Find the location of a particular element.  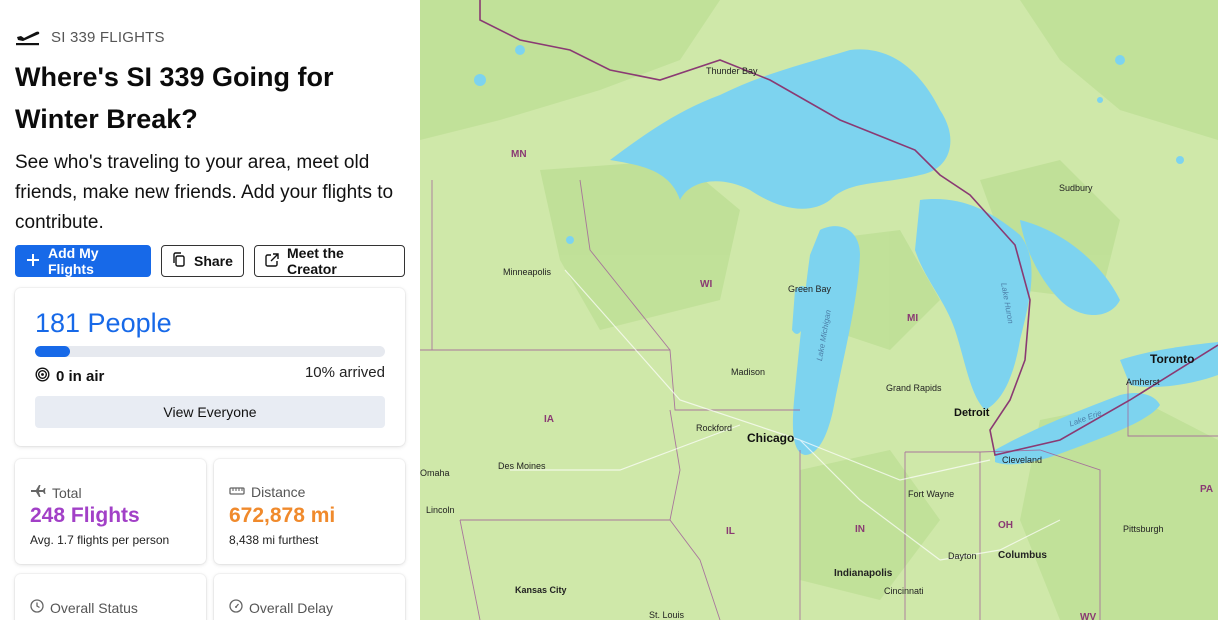

state-label: IA is located at coordinates (549, 419).